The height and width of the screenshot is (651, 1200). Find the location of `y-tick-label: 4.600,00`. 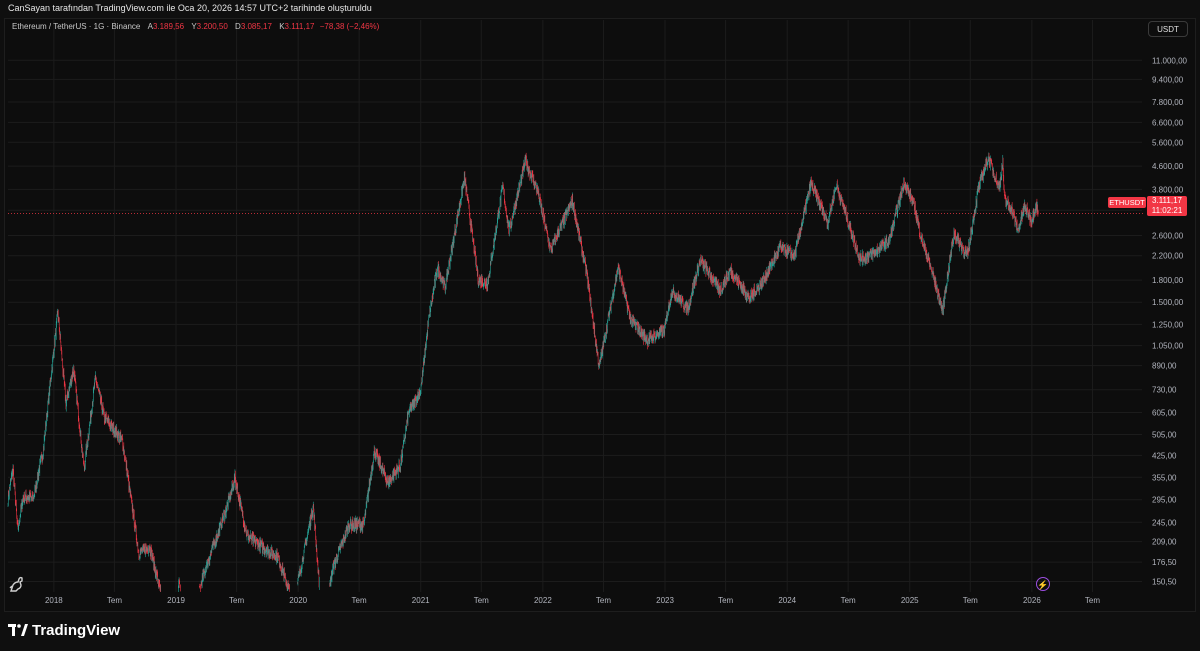

y-tick-label: 4.600,00 is located at coordinates (1168, 166).